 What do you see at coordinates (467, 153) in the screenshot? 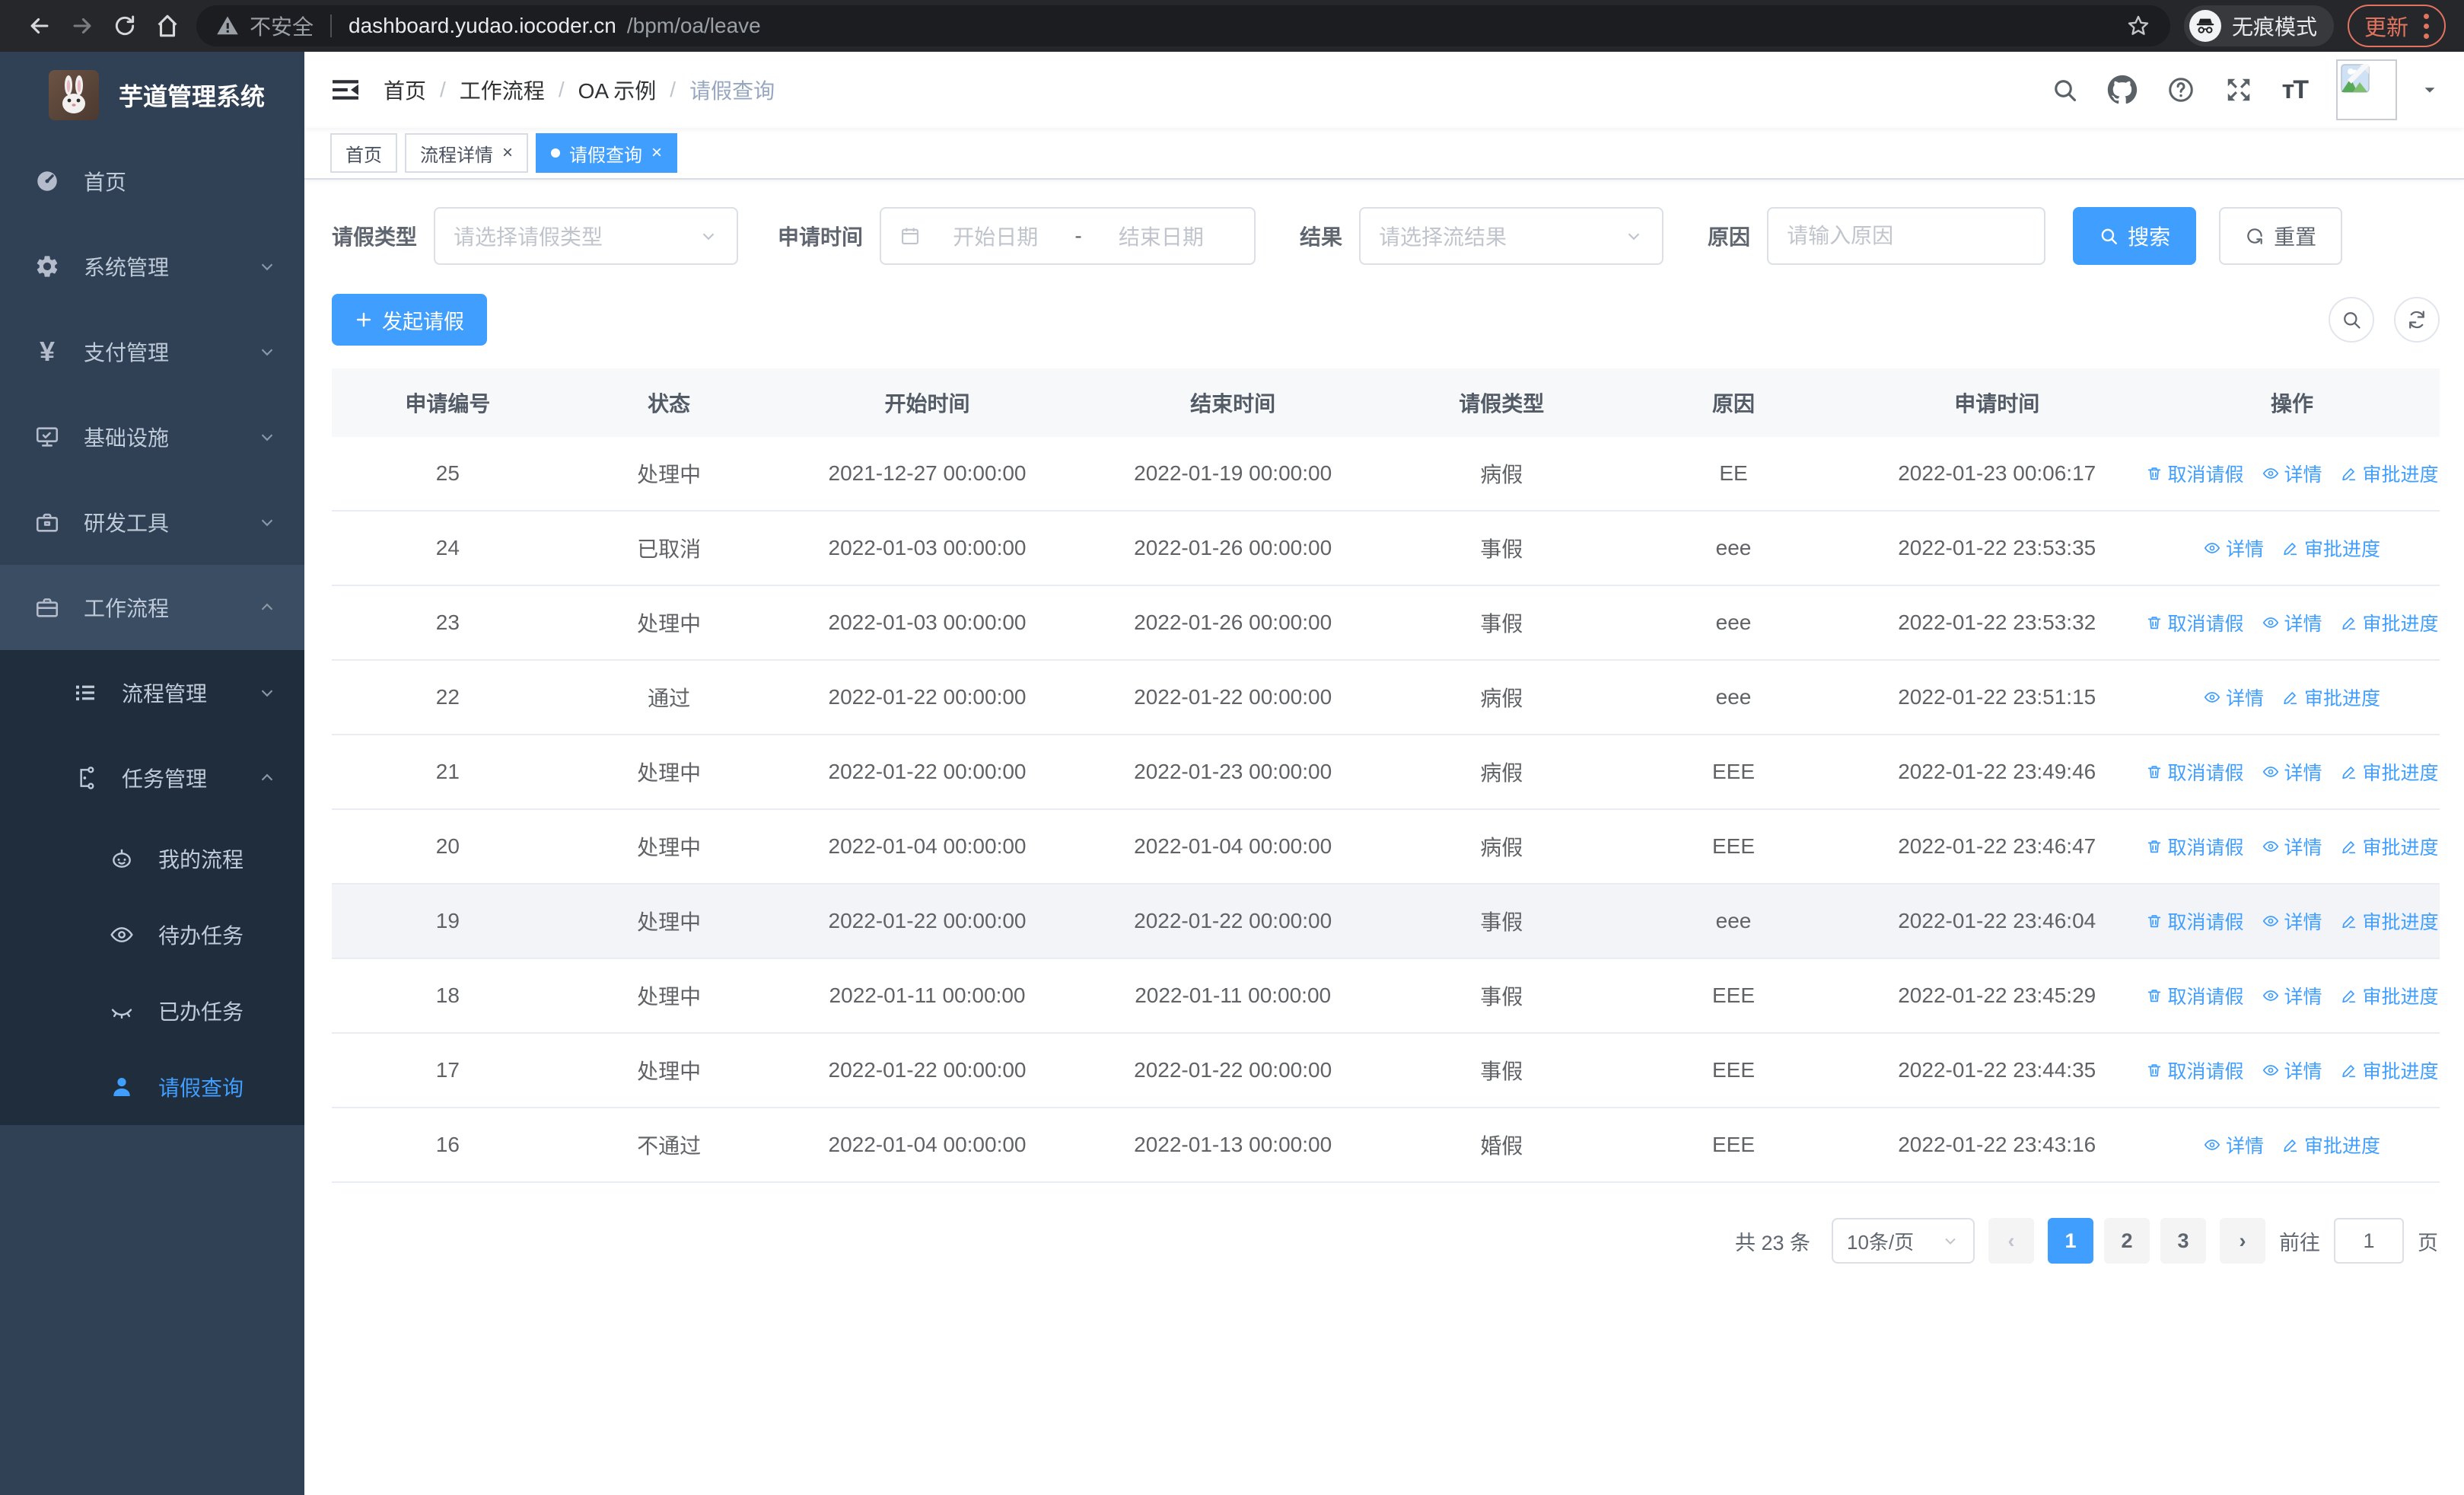
I see `tab-process-detail: 流程详情 ×` at bounding box center [467, 153].